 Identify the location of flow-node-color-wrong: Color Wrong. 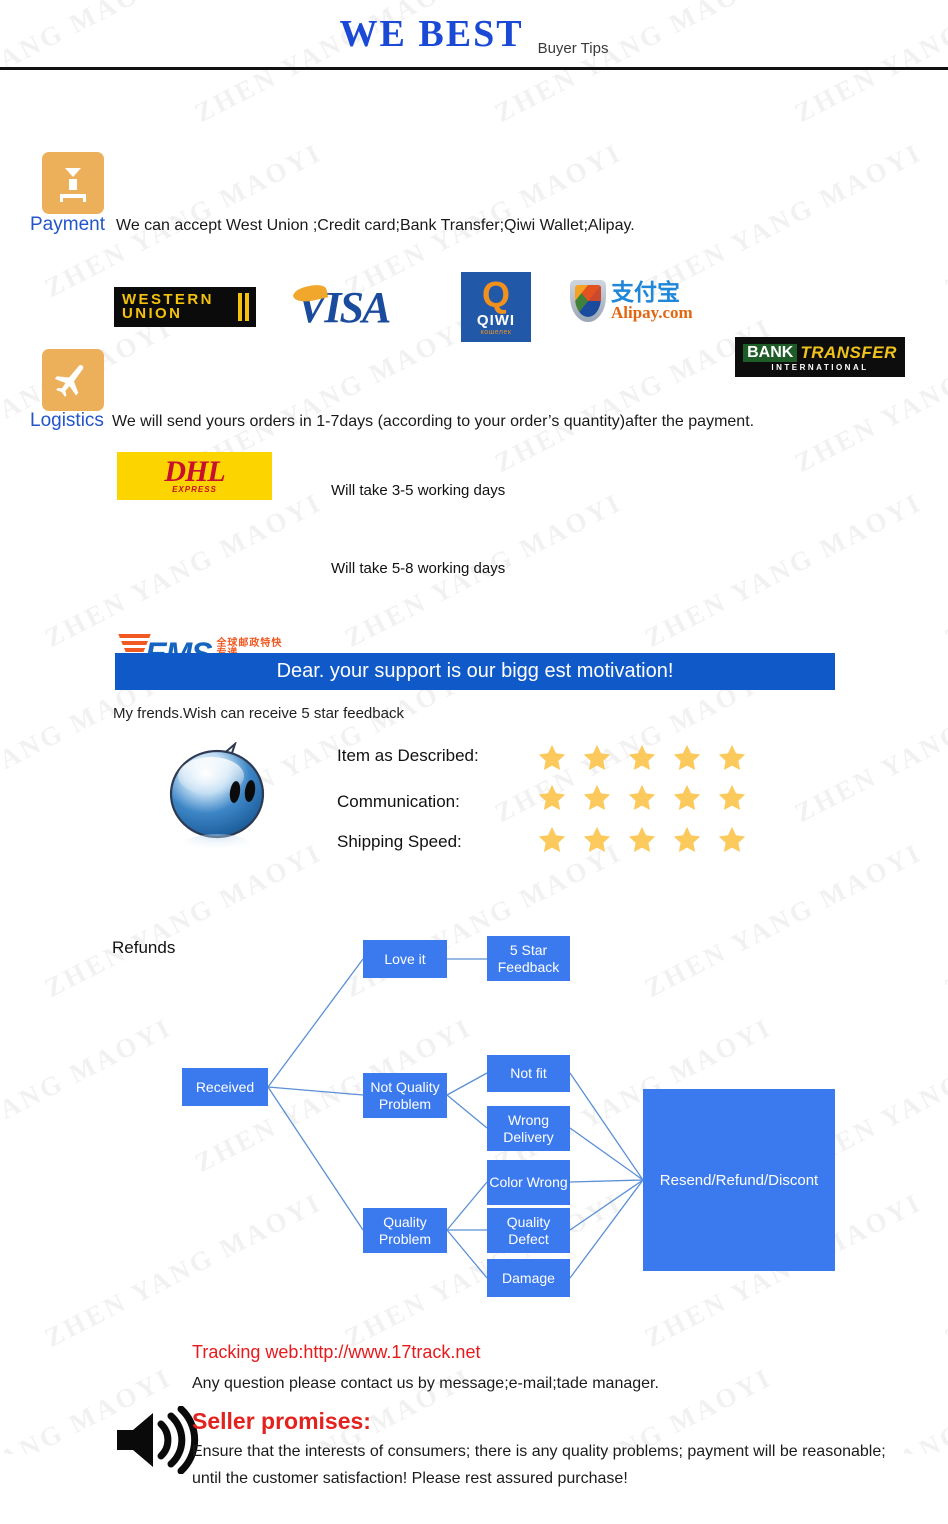
(528, 1182).